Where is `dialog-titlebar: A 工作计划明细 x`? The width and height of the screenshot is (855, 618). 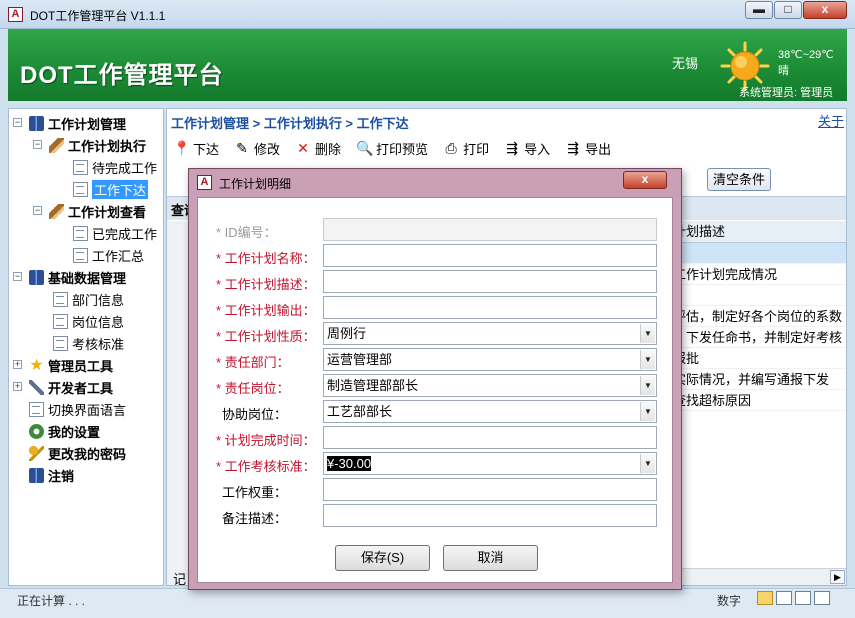
dialog-titlebar: A 工作计划明细 x is located at coordinates (435, 182).